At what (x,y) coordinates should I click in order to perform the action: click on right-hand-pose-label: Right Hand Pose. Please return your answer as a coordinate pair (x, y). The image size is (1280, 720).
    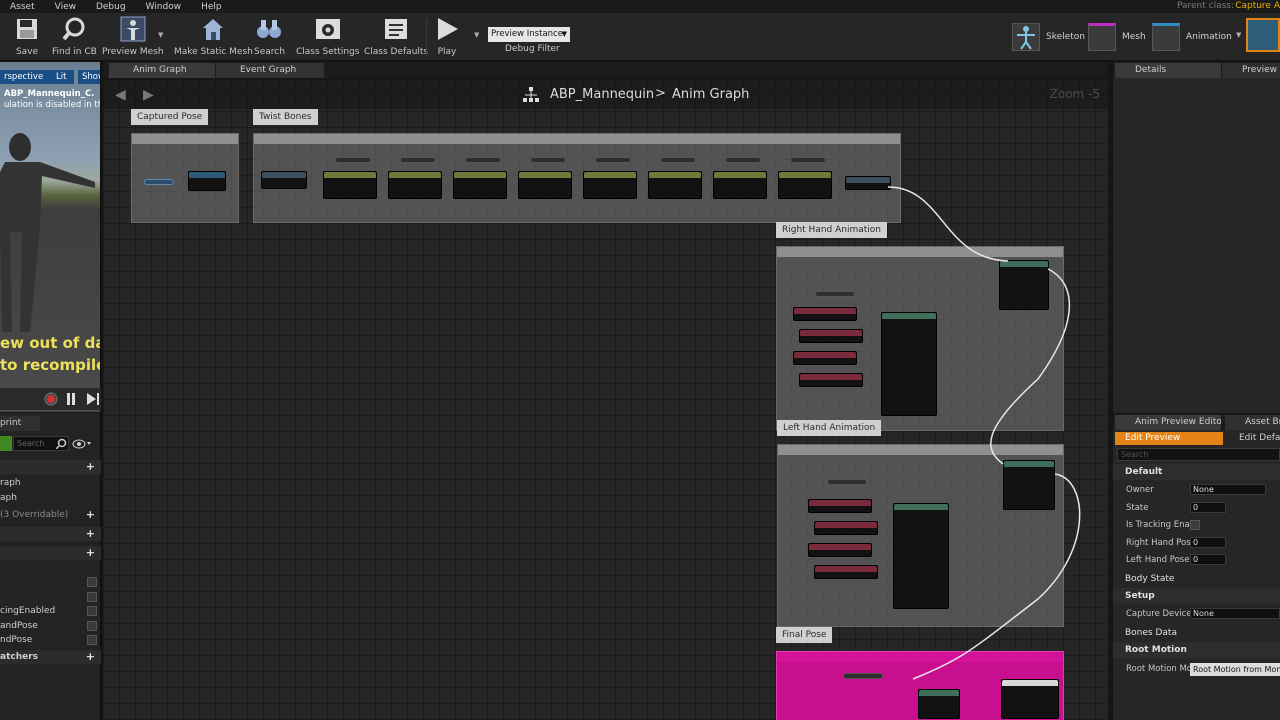
    Looking at the image, I should click on (1158, 543).